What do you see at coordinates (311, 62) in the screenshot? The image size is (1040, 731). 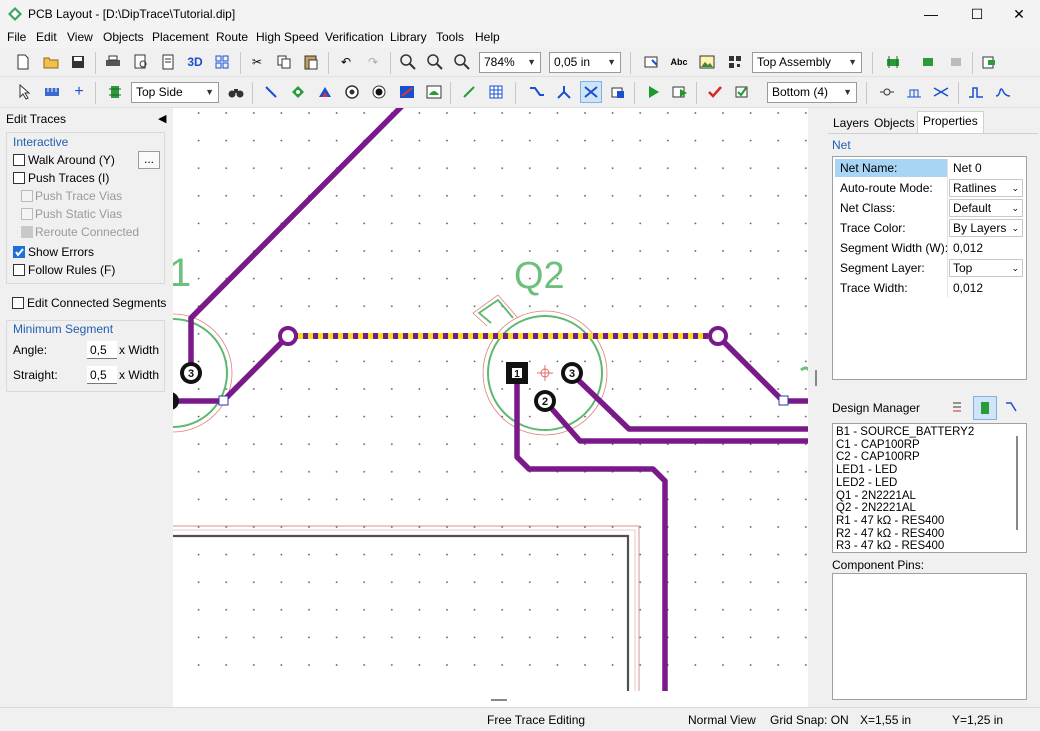 I see `paste-icon` at bounding box center [311, 62].